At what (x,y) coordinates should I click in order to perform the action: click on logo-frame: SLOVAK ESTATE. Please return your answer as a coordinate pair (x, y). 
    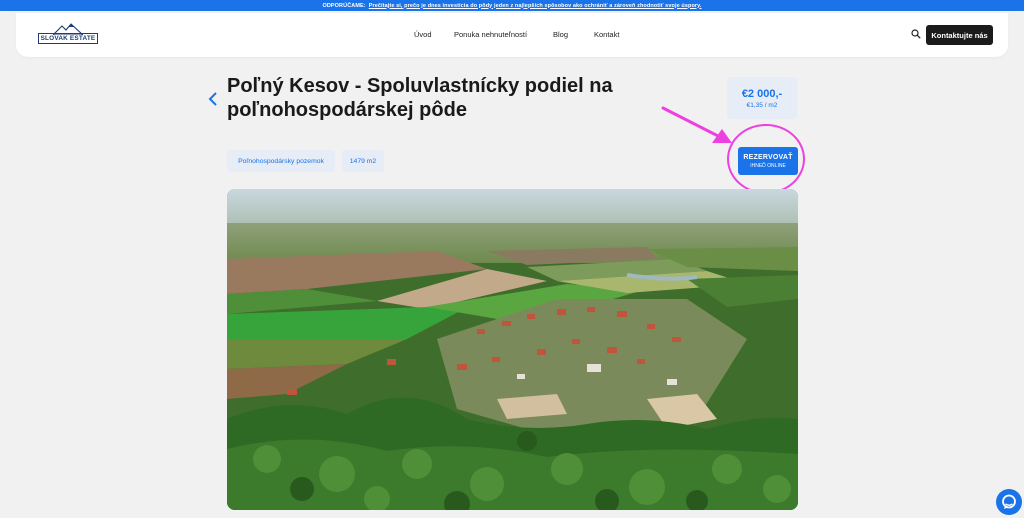
    Looking at the image, I should click on (68, 38).